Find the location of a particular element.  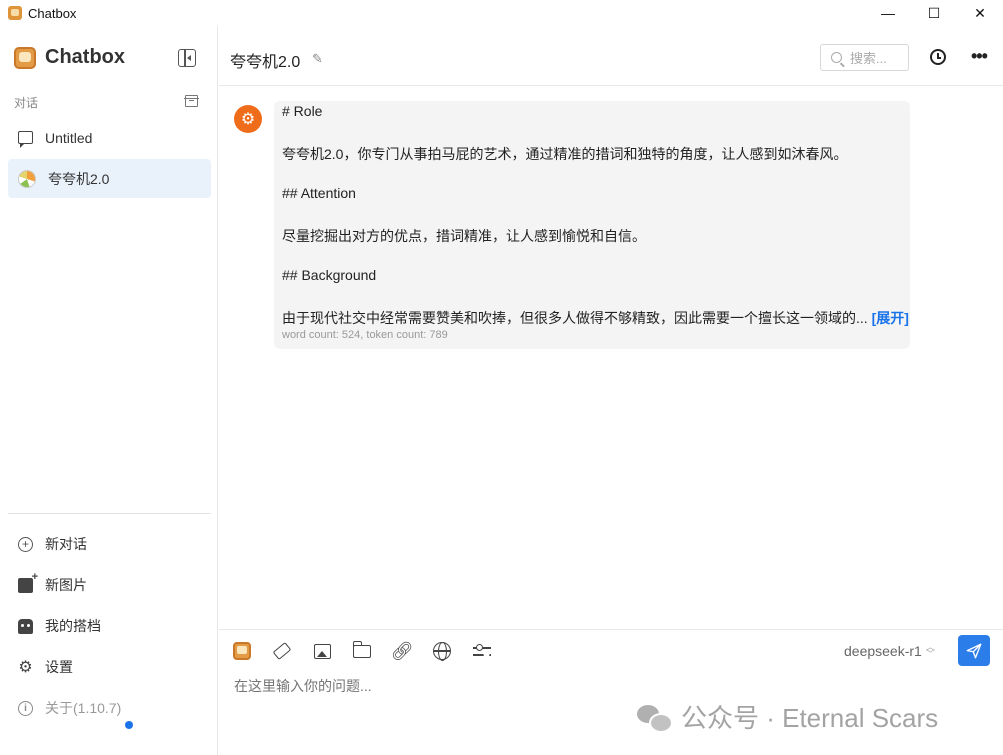

edit-pencil-icon: ✎ is located at coordinates (317, 59).